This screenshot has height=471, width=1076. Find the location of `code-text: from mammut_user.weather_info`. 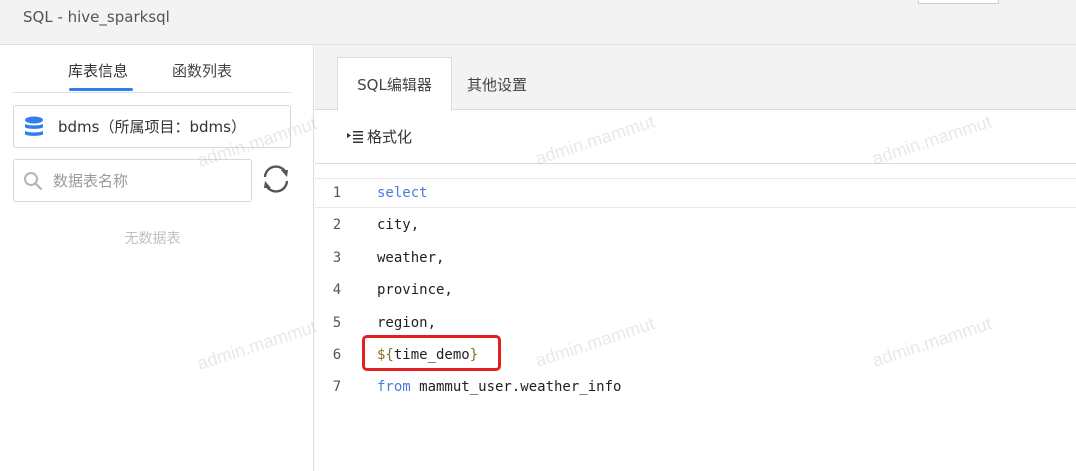

code-text: from mammut_user.weather_info is located at coordinates (499, 387).